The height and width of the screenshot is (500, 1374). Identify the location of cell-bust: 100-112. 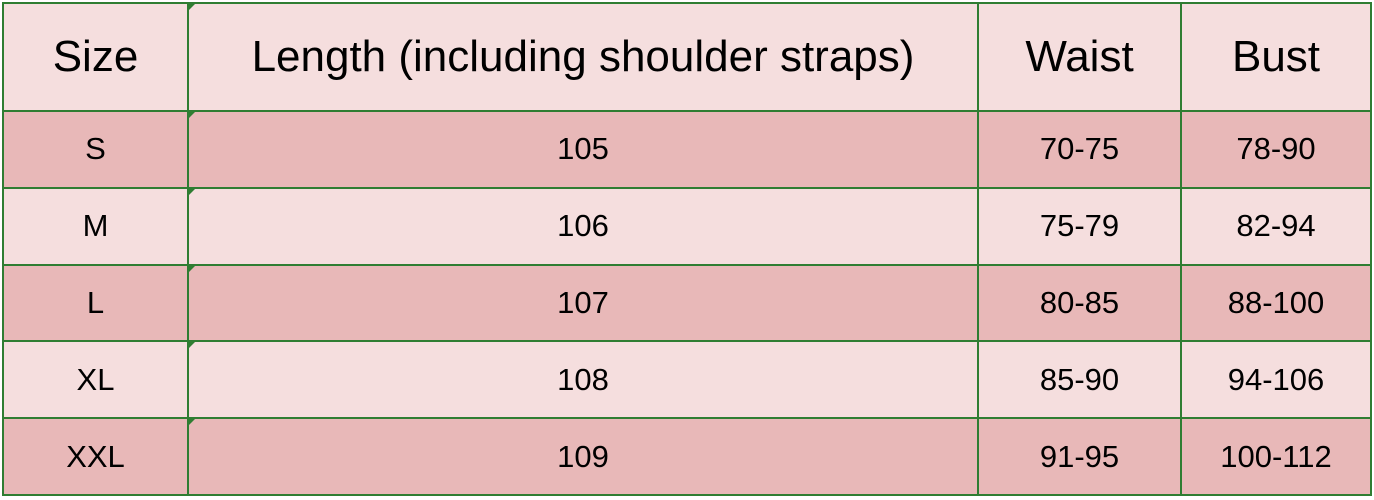
(1276, 456).